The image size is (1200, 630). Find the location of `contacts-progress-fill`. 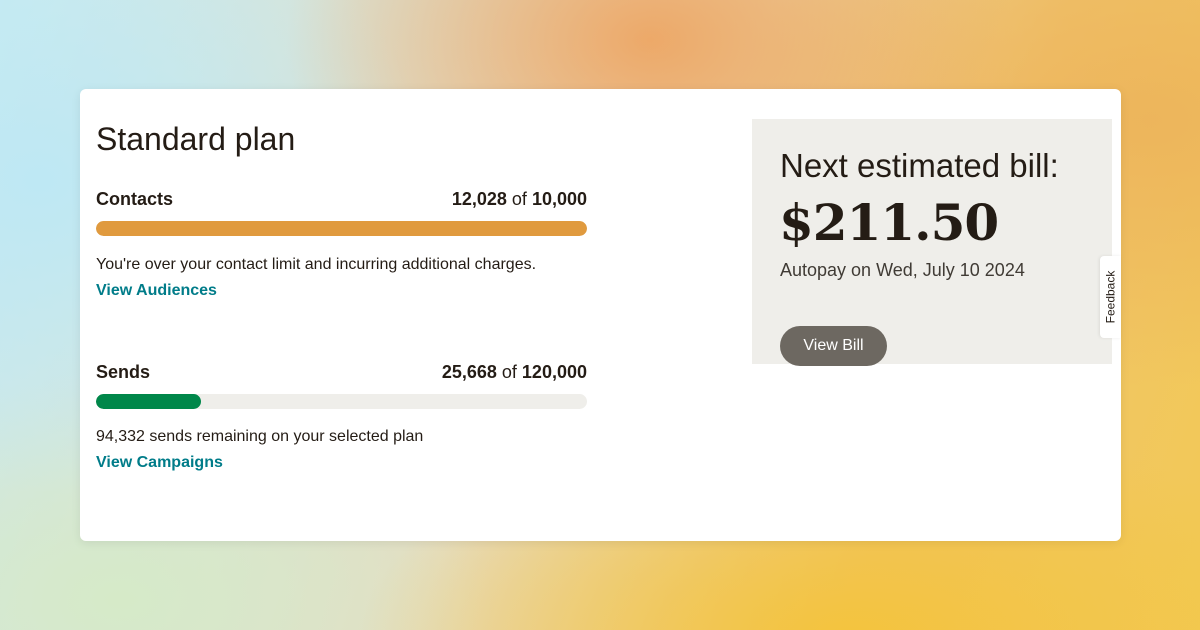

contacts-progress-fill is located at coordinates (341, 228).